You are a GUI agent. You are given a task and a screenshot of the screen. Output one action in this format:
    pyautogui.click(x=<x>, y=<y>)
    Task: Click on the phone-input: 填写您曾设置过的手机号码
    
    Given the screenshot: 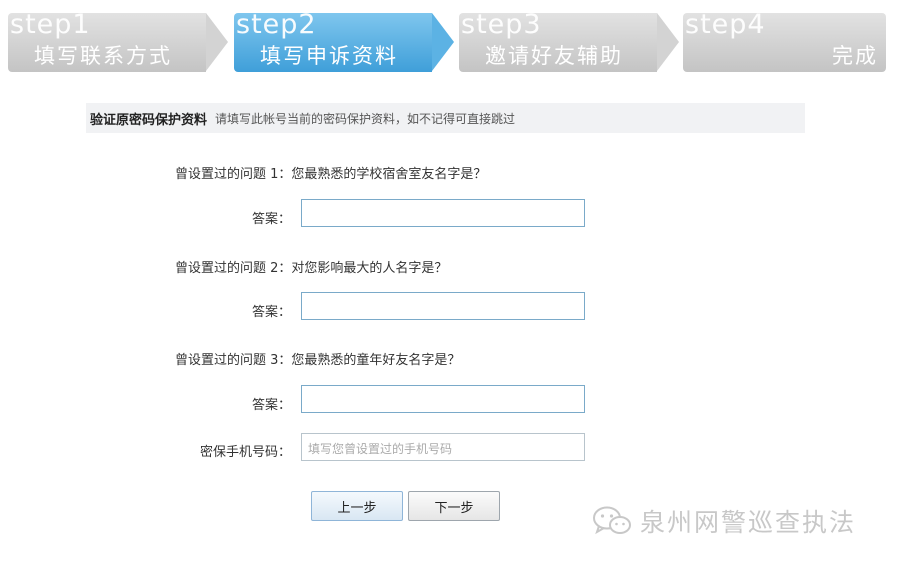 What is the action you would take?
    pyautogui.click(x=443, y=447)
    